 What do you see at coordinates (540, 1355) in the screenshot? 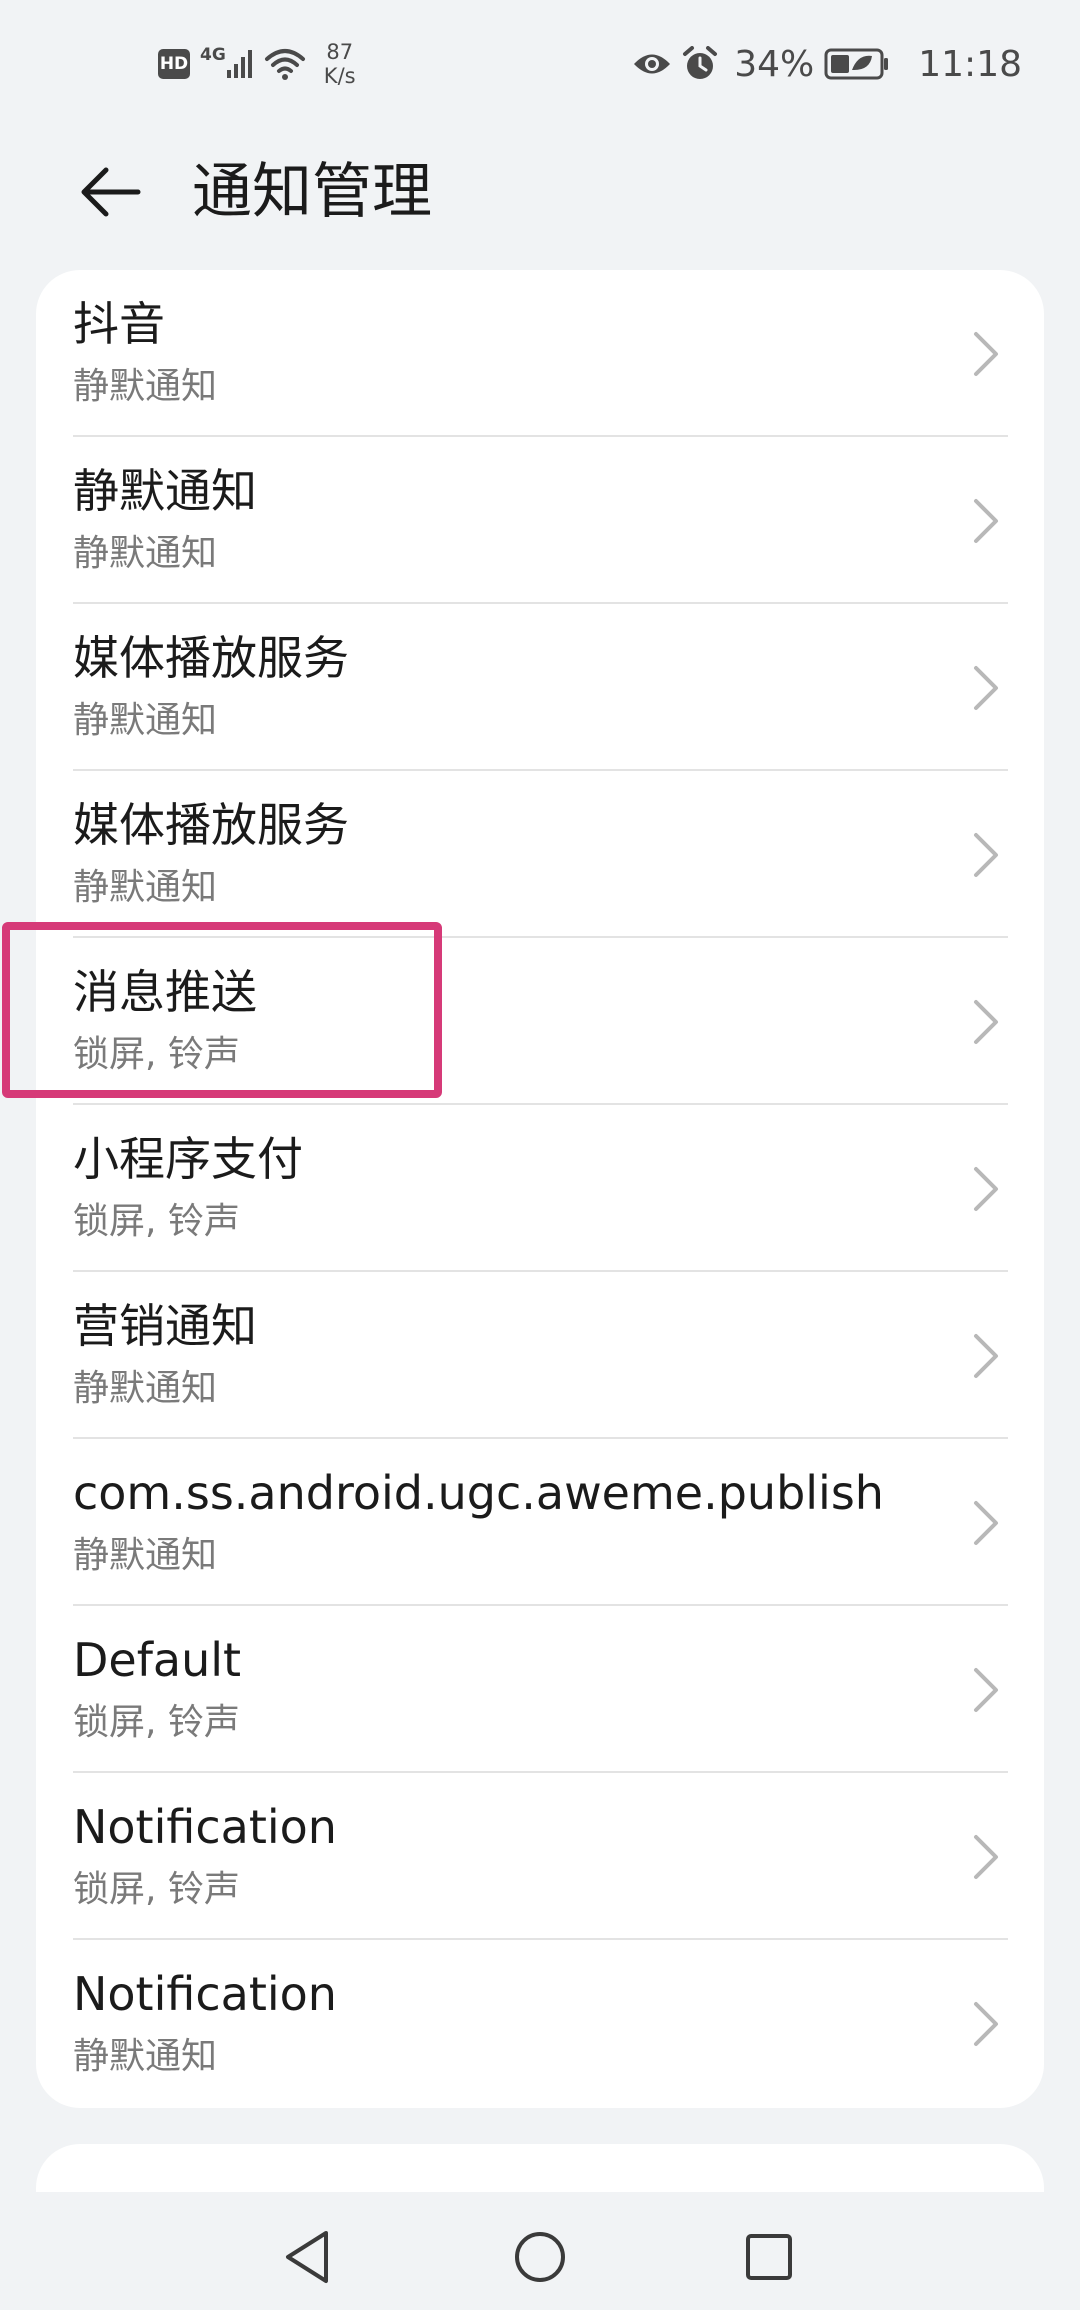
I see `list-item: 营销通知 静默通知` at bounding box center [540, 1355].